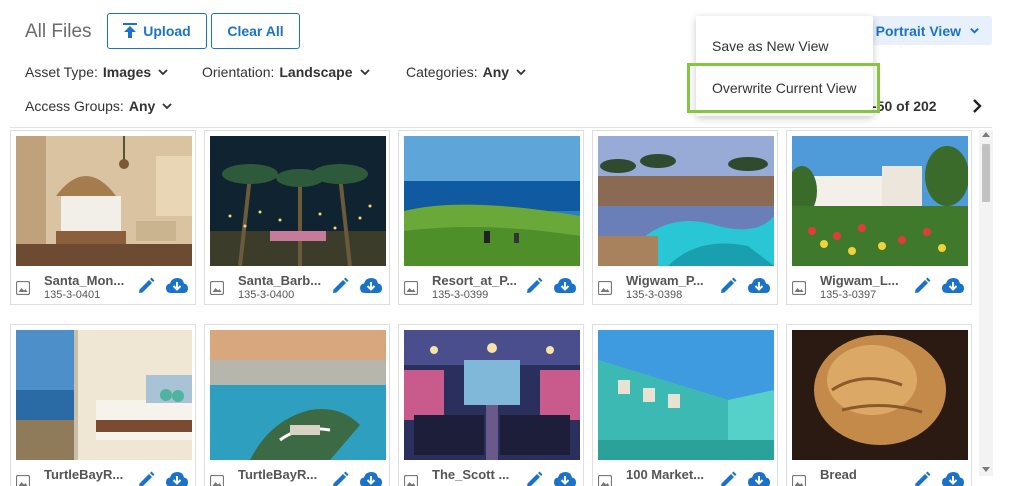 This screenshot has height=486, width=1022. What do you see at coordinates (986, 303) in the screenshot?
I see `scrollbar` at bounding box center [986, 303].